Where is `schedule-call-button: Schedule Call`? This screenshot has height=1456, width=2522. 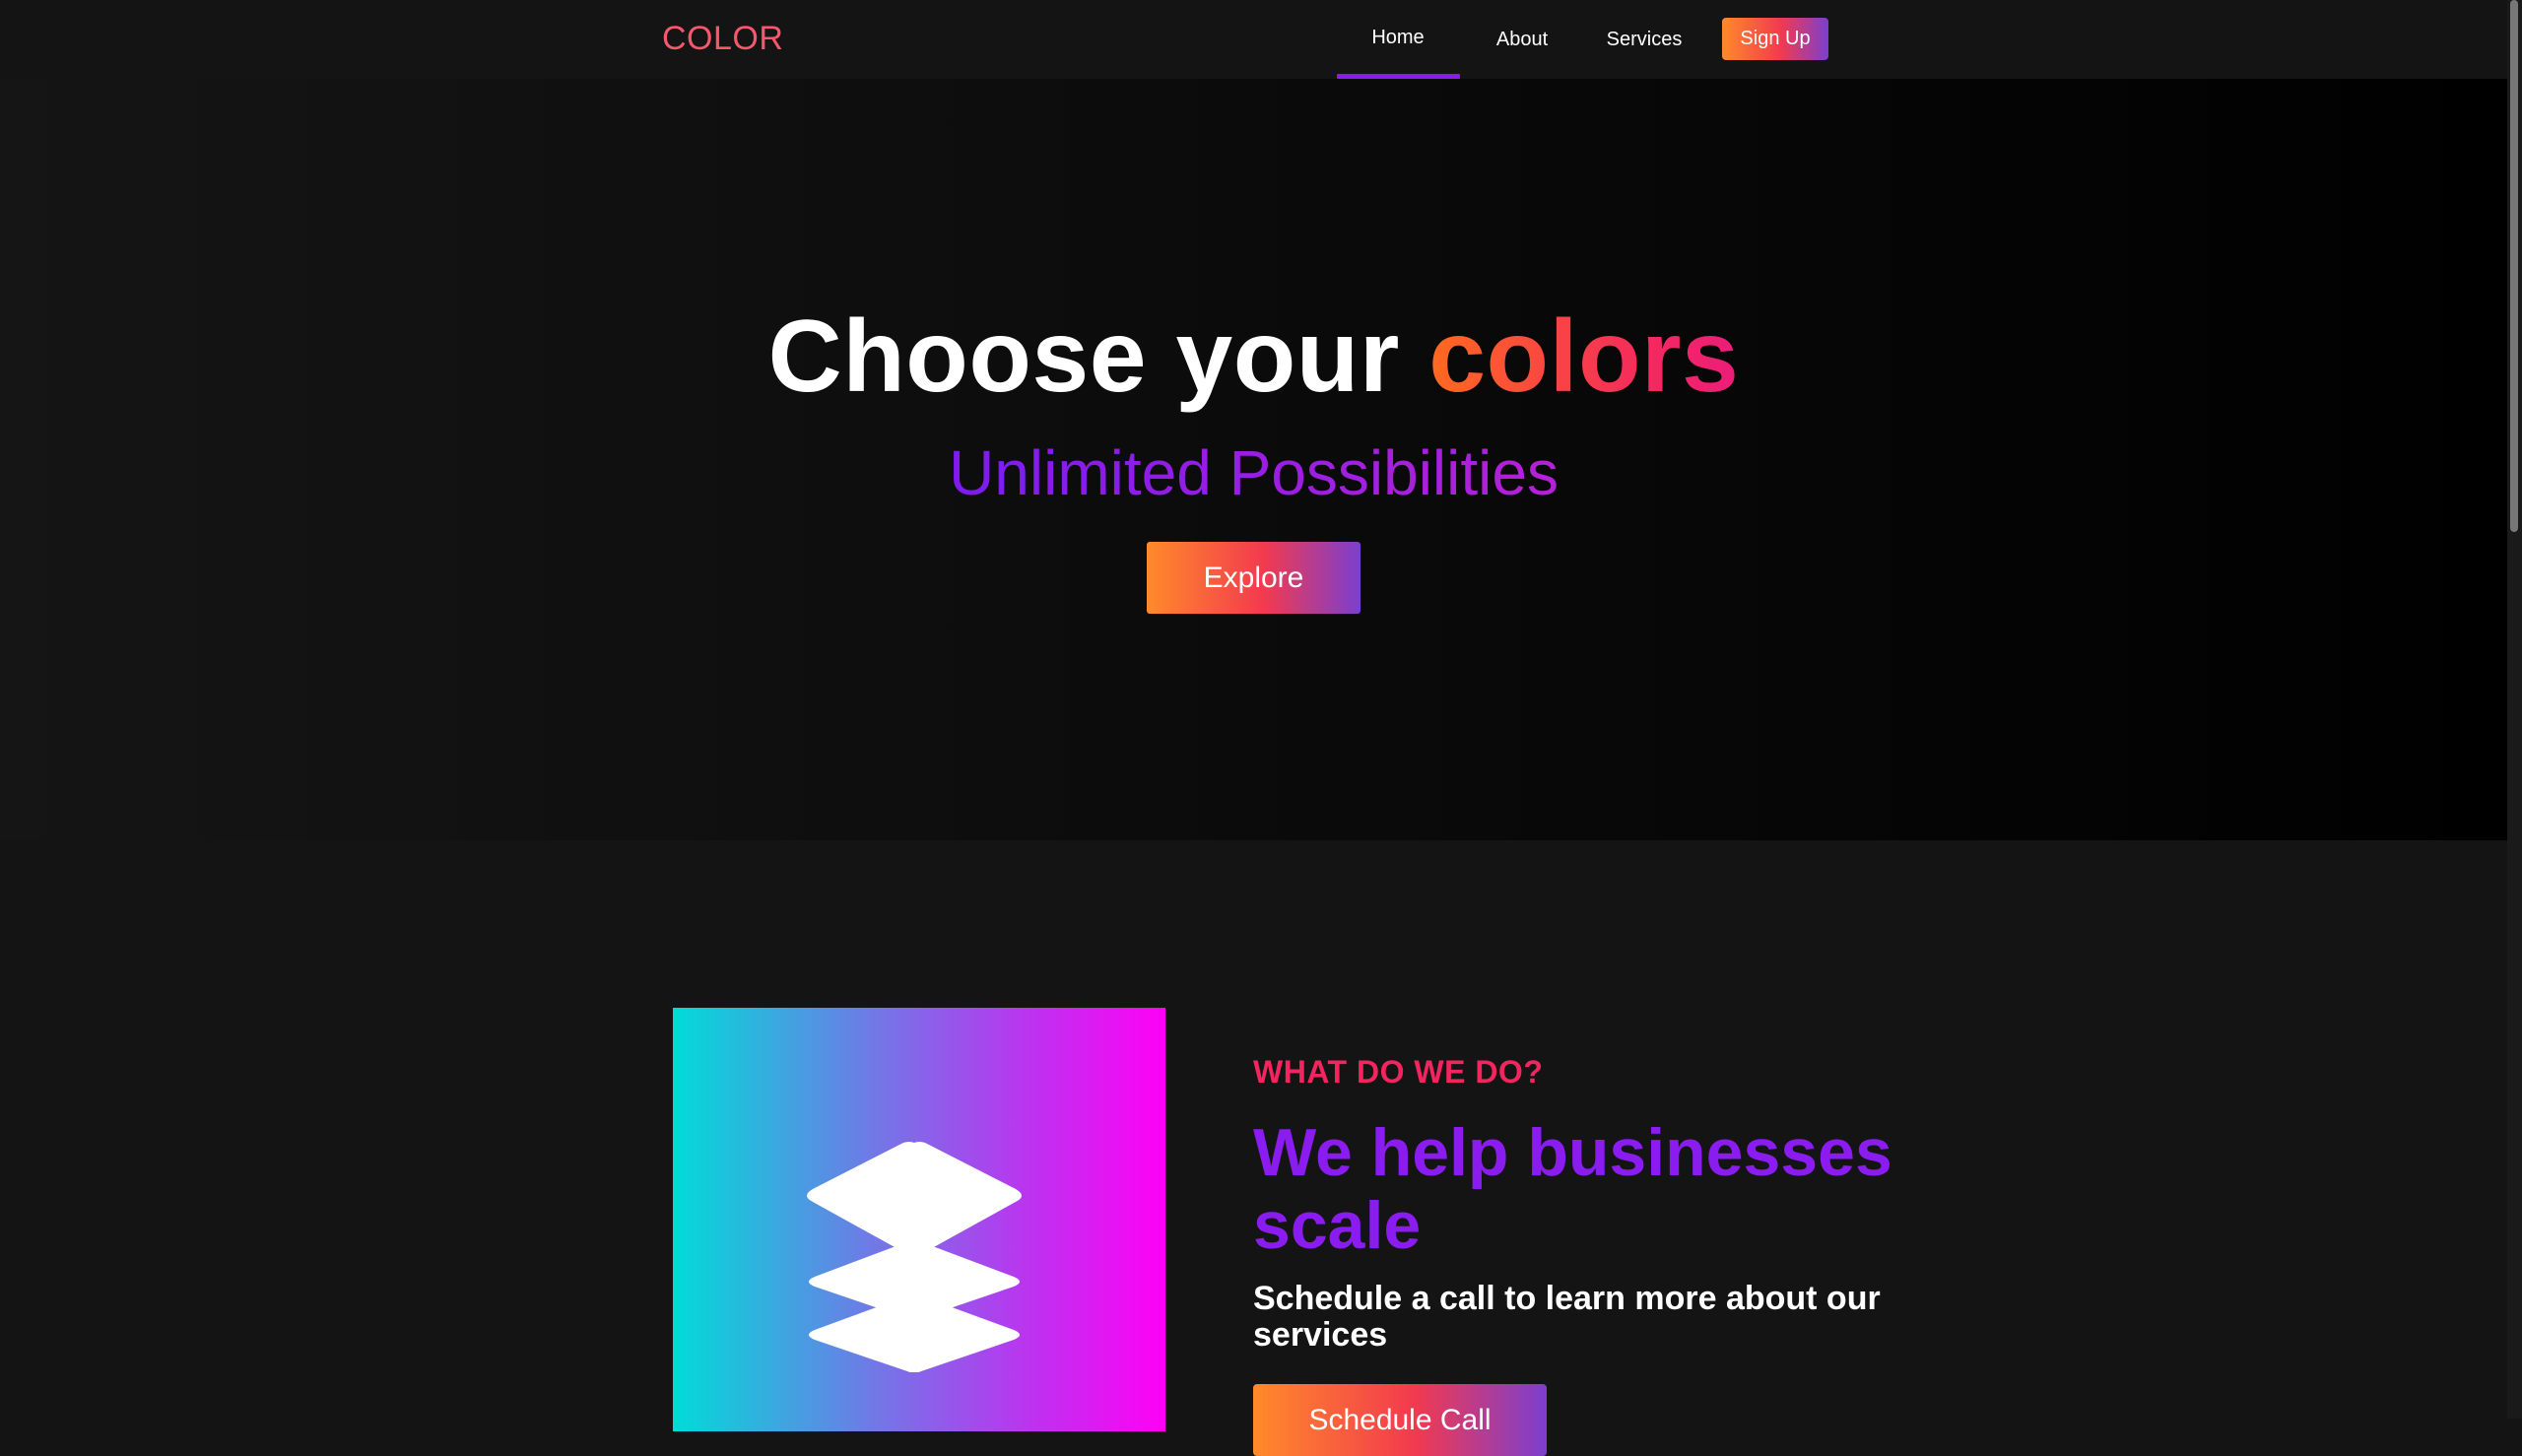 schedule-call-button: Schedule Call is located at coordinates (1400, 1420).